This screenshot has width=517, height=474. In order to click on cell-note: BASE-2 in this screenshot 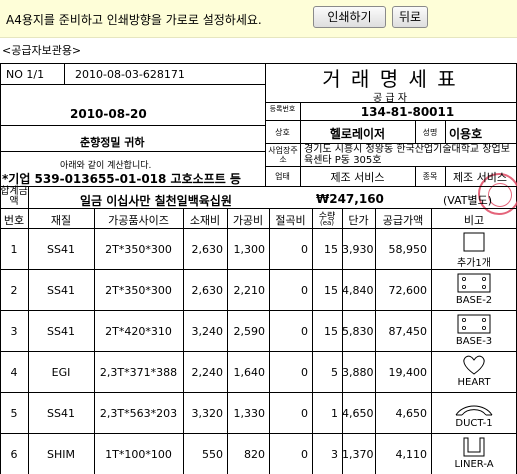, I will do `click(474, 300)`.